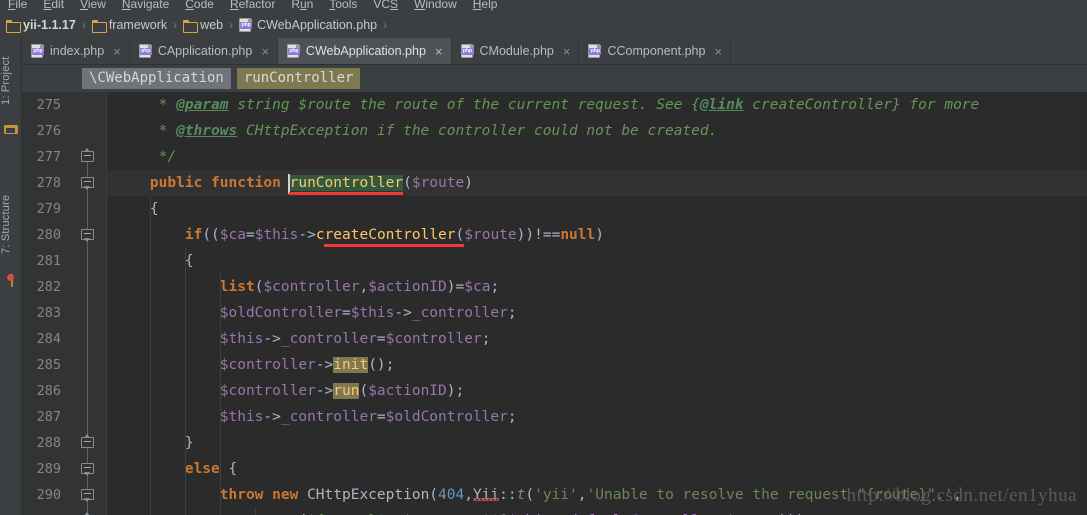 The width and height of the screenshot is (1087, 515). Describe the element at coordinates (48, 339) in the screenshot. I see `line-number: 284` at that location.